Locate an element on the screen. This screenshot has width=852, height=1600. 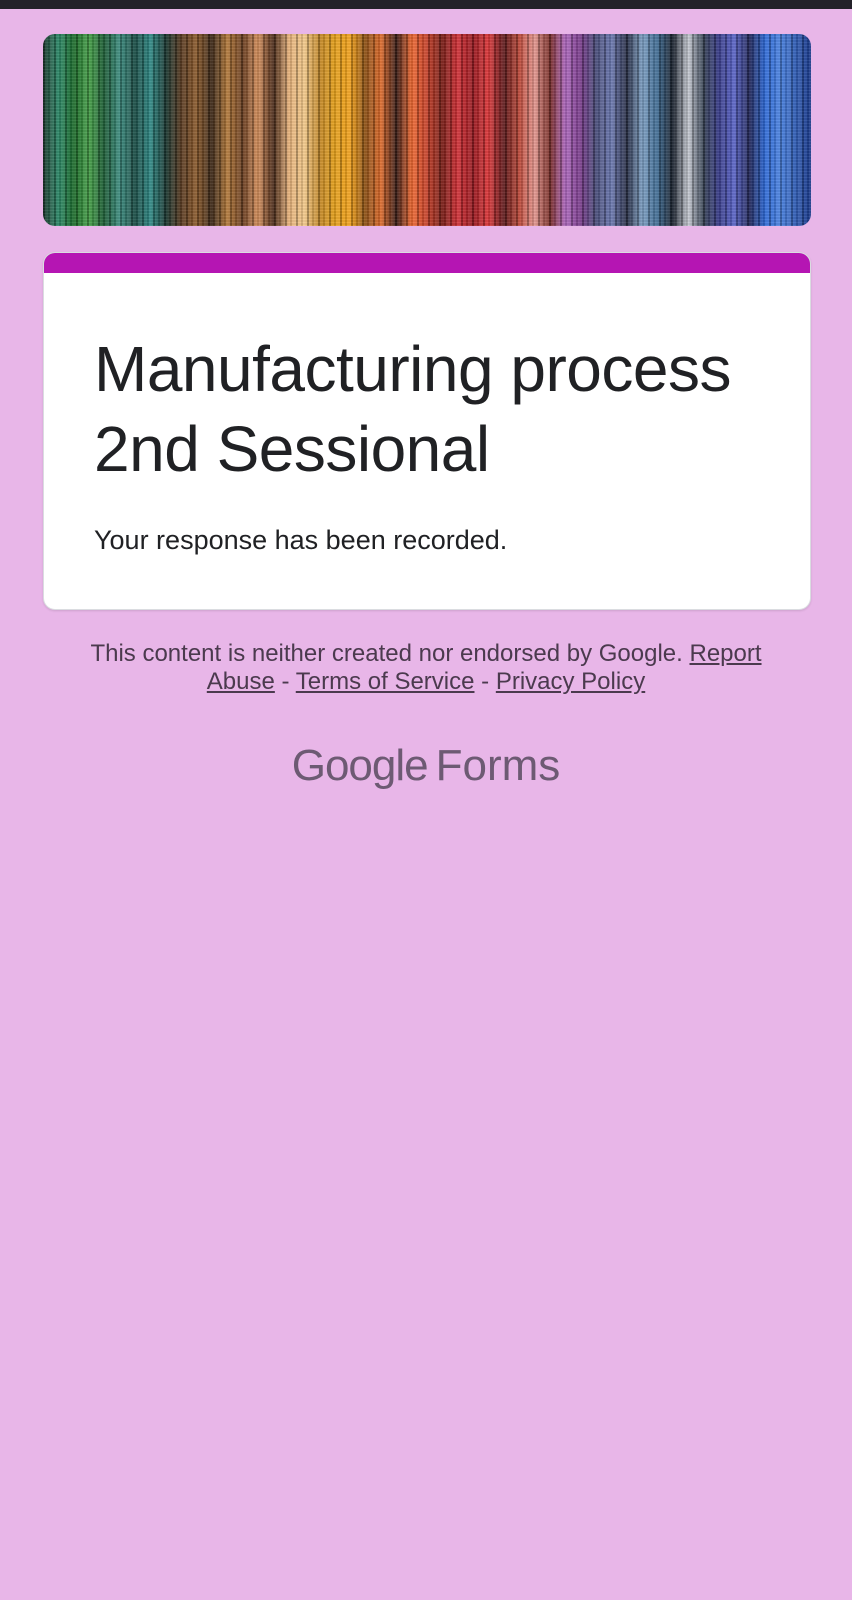
yarn-fiber-overlay is located at coordinates (427, 130).